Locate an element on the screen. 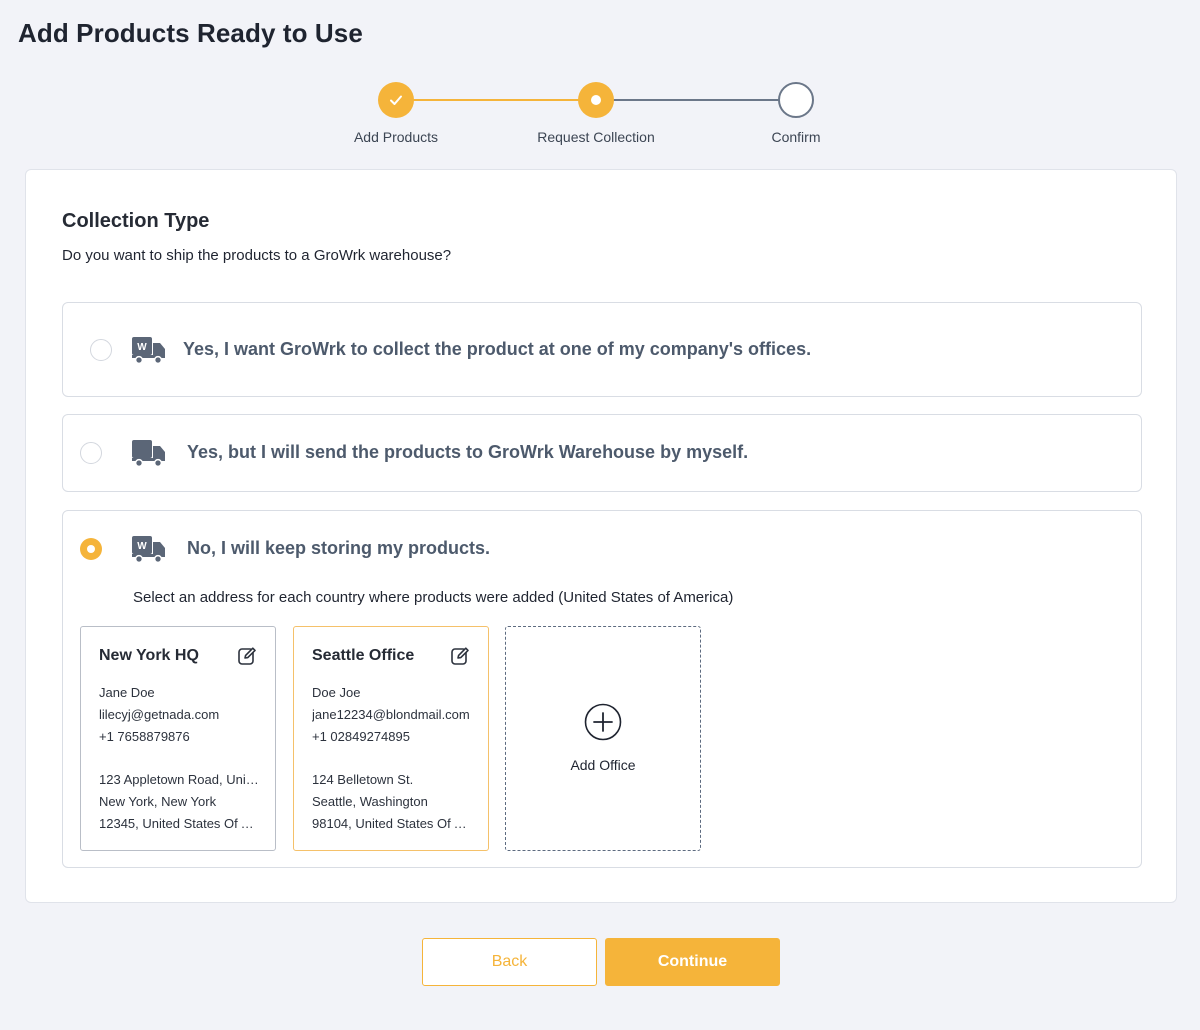  step-label: Confirm is located at coordinates (796, 137).